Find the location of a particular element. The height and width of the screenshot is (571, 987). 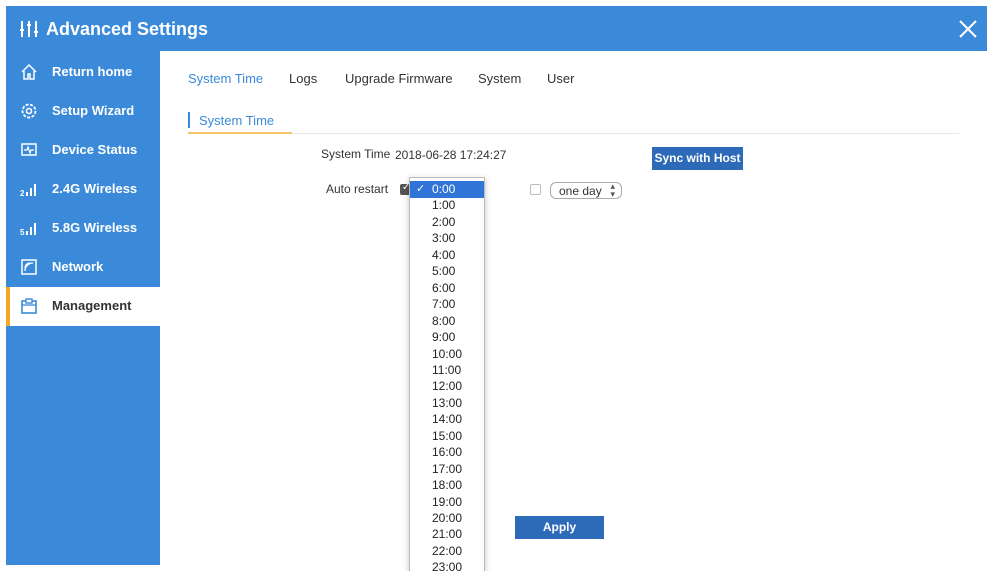

hour-option: 13:00 is located at coordinates (447, 403).